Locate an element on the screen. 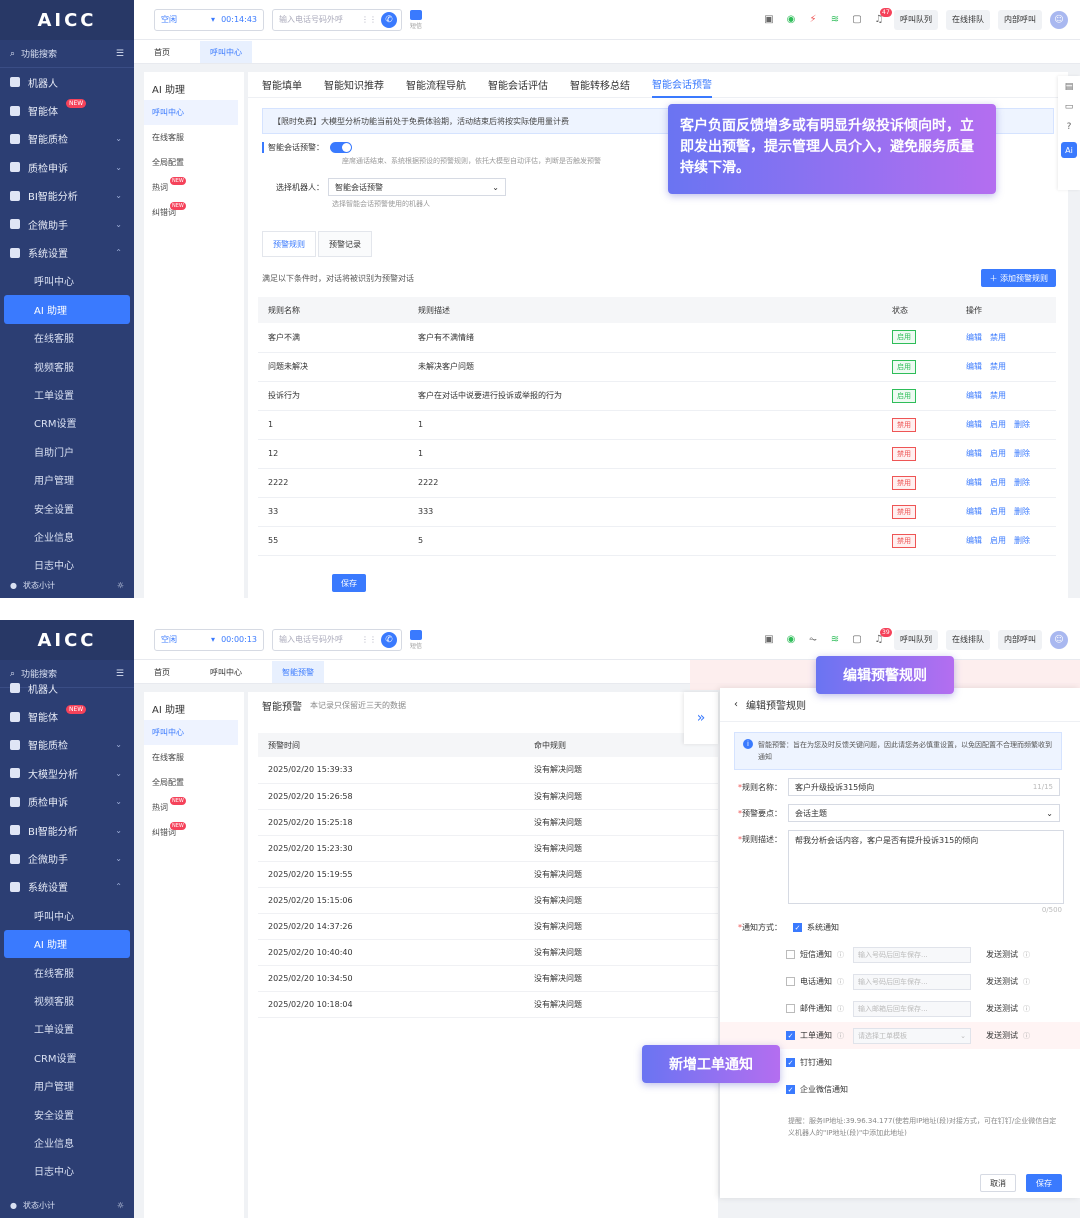  agent-status-select: 空闲 ▾ 00:00:13 is located at coordinates (209, 639).